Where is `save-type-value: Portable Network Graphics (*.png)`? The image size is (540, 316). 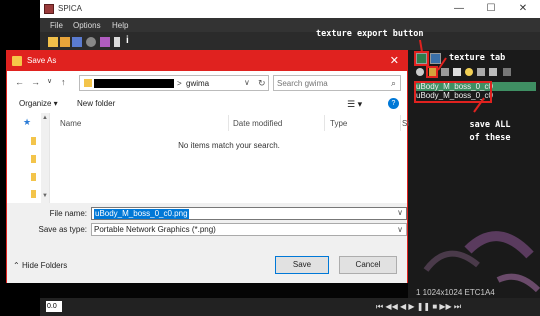
save-type-value: Portable Network Graphics (*.png) is located at coordinates (155, 229).